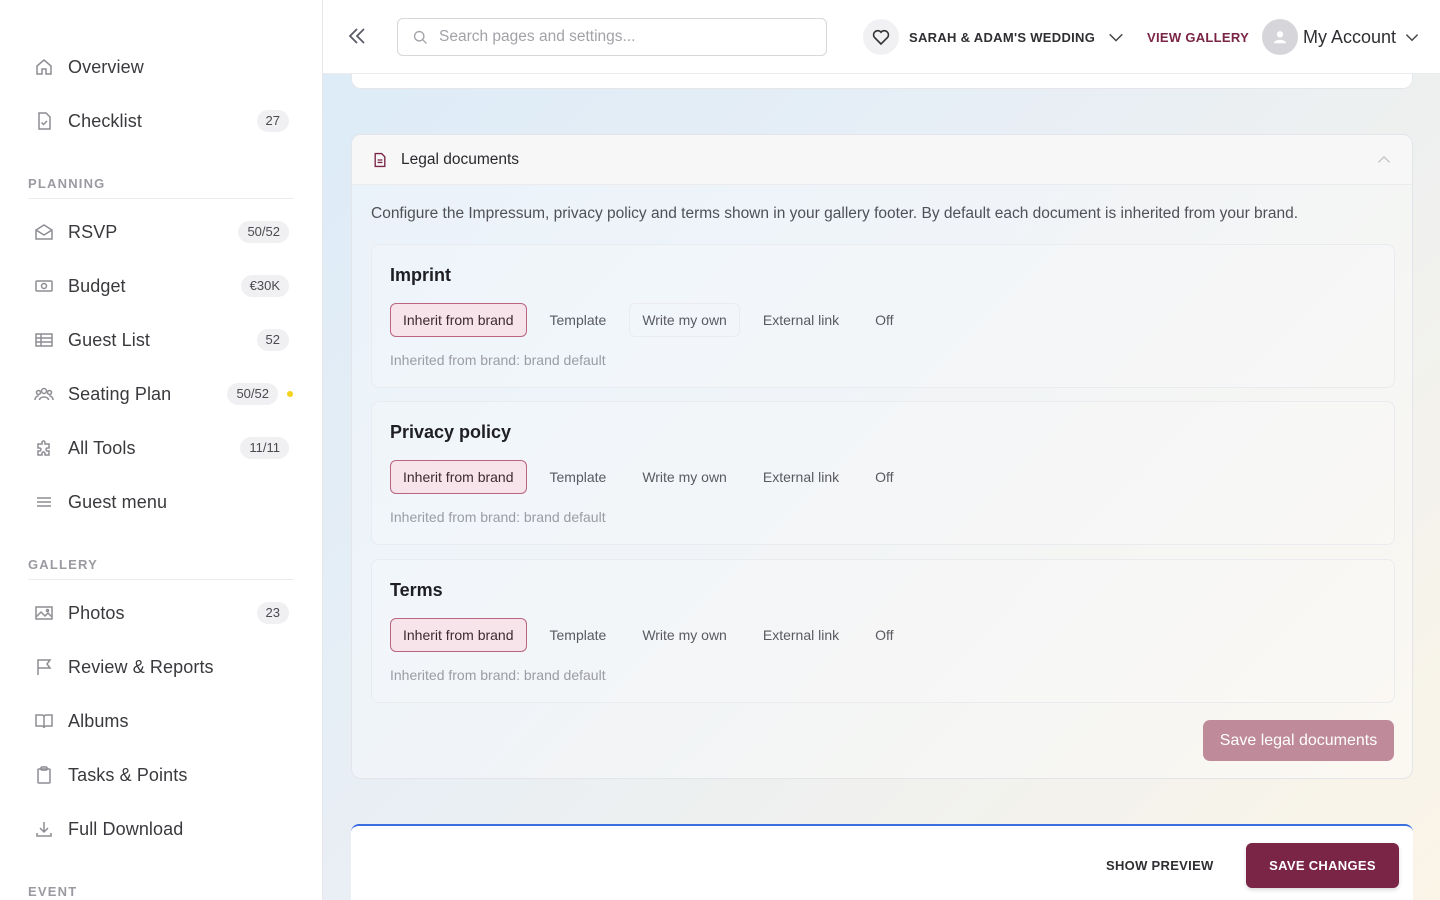 This screenshot has height=900, width=1440. Describe the element at coordinates (105, 120) in the screenshot. I see `sidebar-item-label: Checklist` at that location.